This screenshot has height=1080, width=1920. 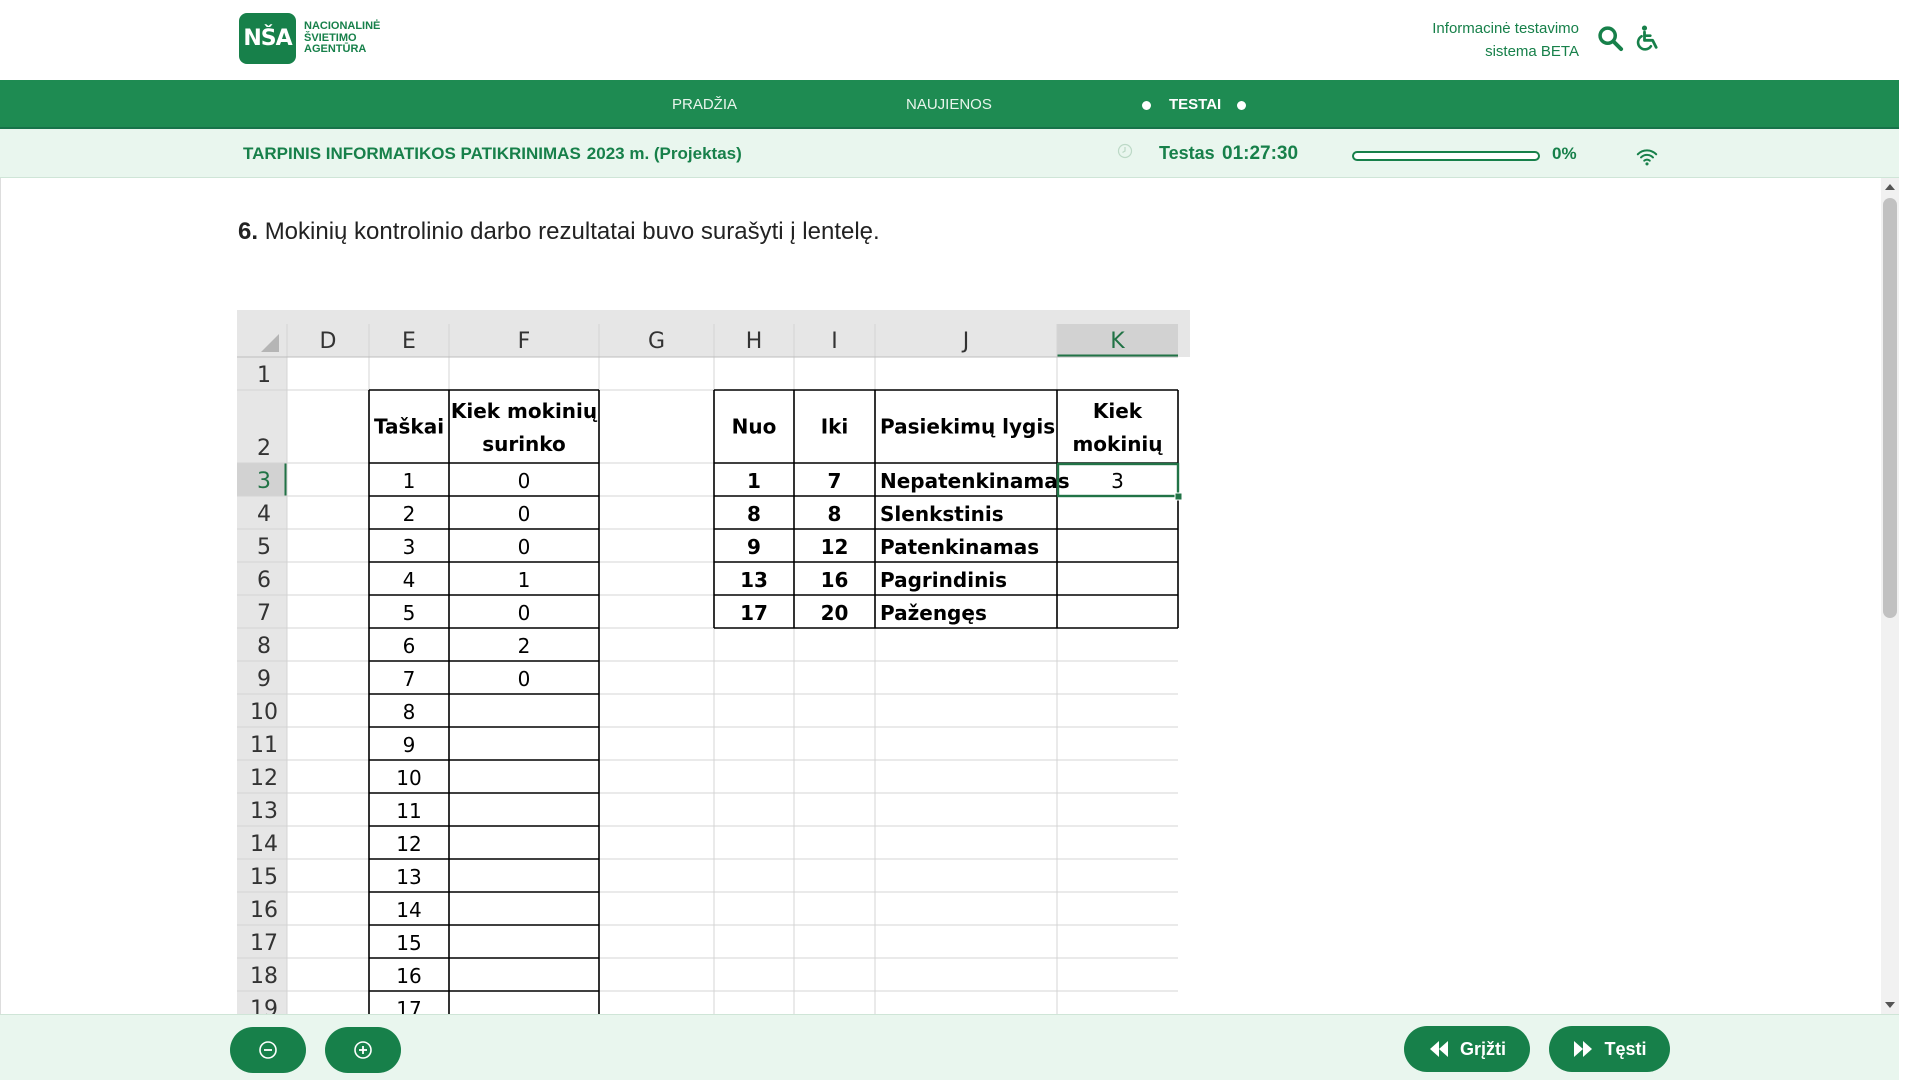 What do you see at coordinates (1609, 1049) in the screenshot?
I see `next-button: Tęsti` at bounding box center [1609, 1049].